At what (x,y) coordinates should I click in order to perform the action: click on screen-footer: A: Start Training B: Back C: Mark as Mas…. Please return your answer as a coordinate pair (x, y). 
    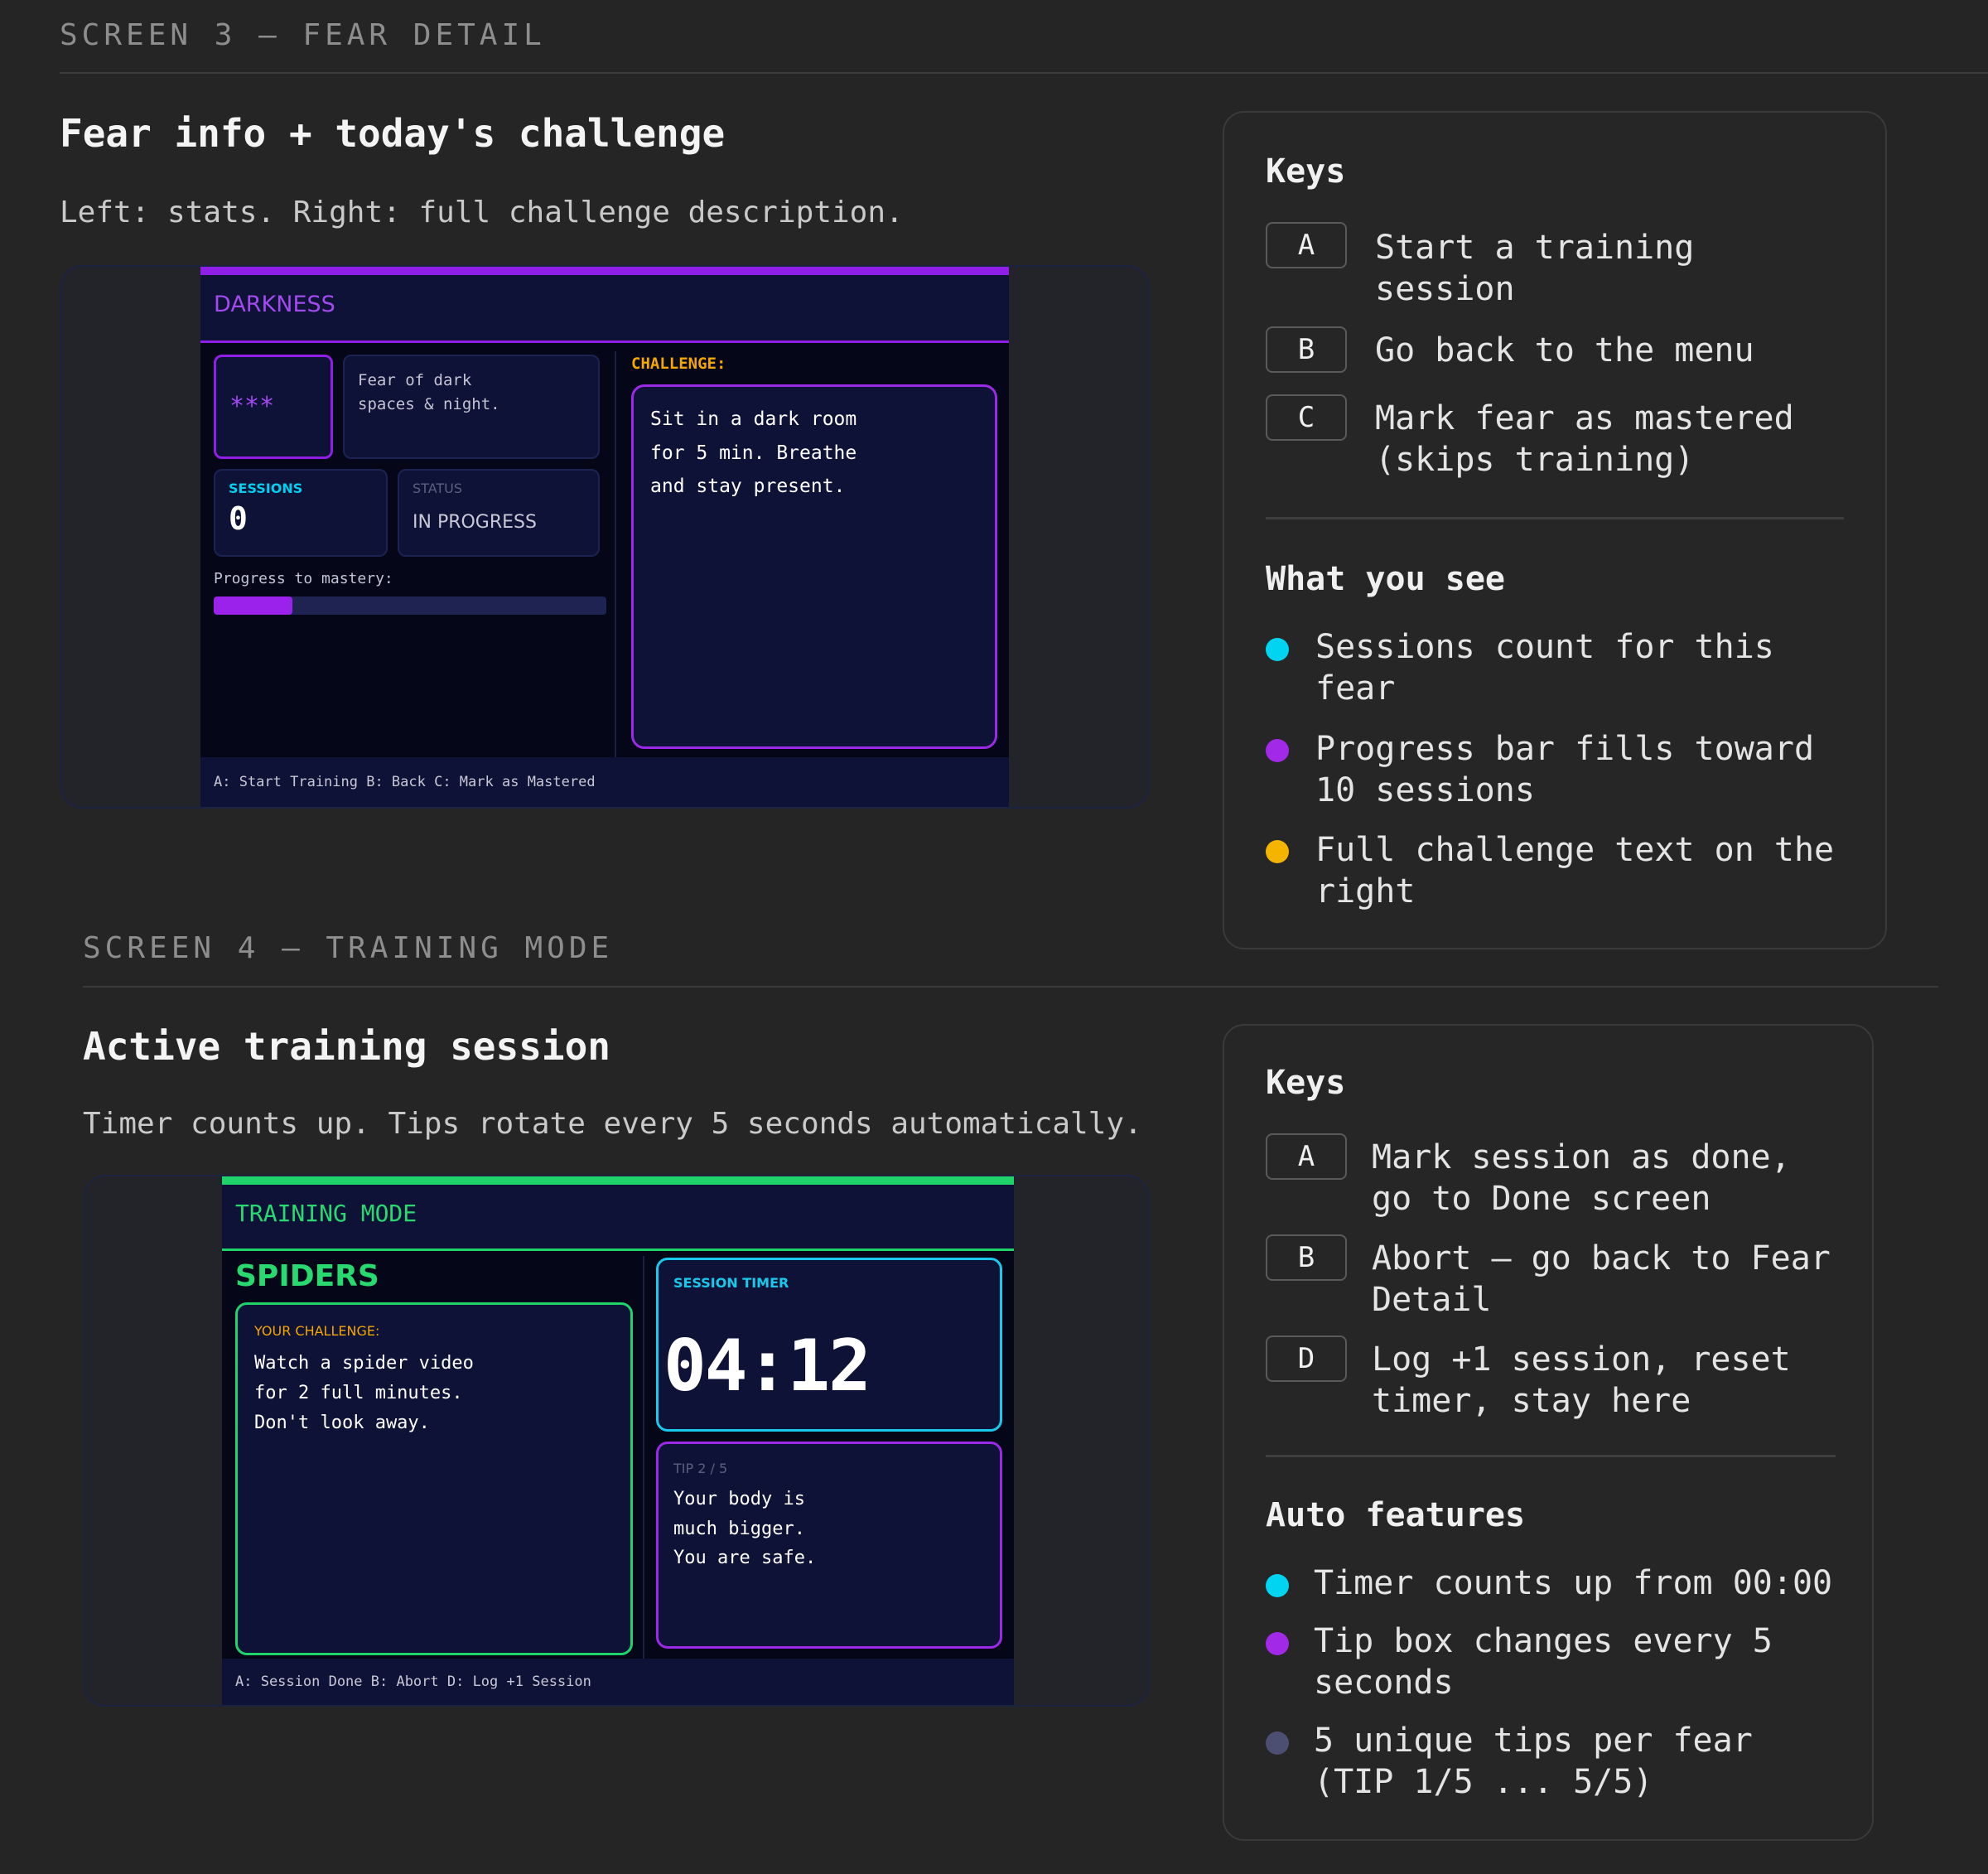
    Looking at the image, I should click on (604, 782).